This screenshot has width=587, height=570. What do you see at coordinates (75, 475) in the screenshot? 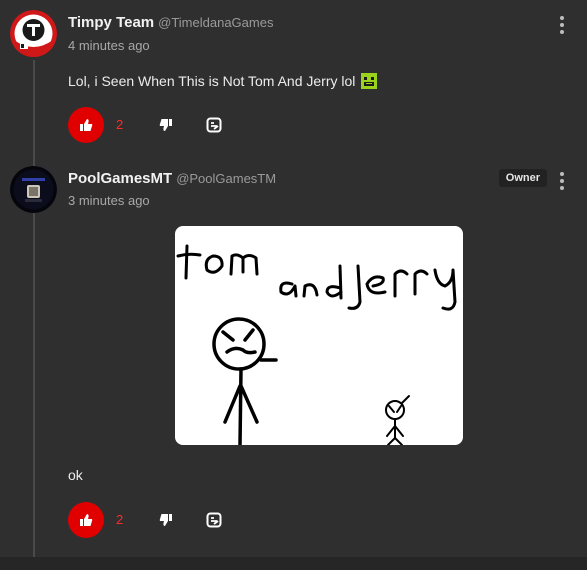
I see `comment-text: ok` at bounding box center [75, 475].